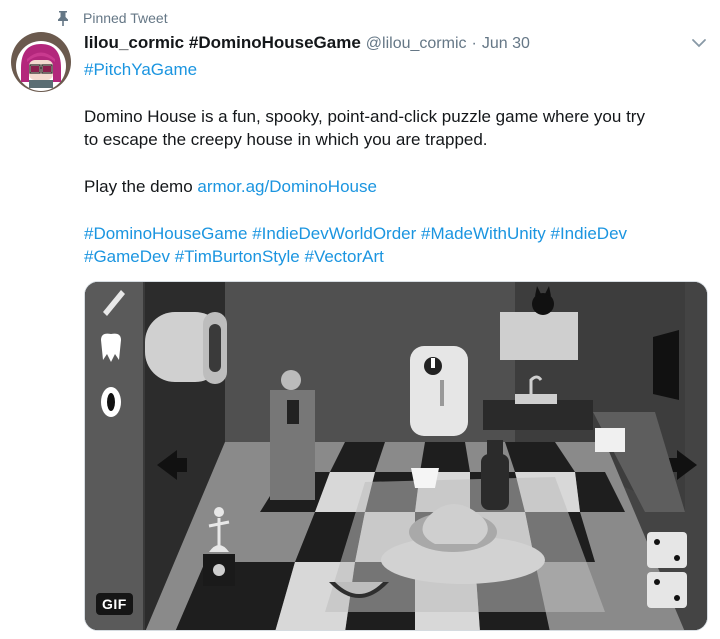  Describe the element at coordinates (588, 233) in the screenshot. I see `hashtag: #IndieDev` at that location.